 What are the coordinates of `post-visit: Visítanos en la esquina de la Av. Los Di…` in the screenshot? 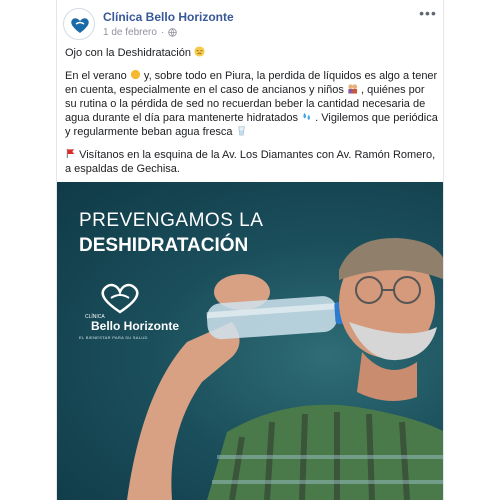 It's located at (252, 162).